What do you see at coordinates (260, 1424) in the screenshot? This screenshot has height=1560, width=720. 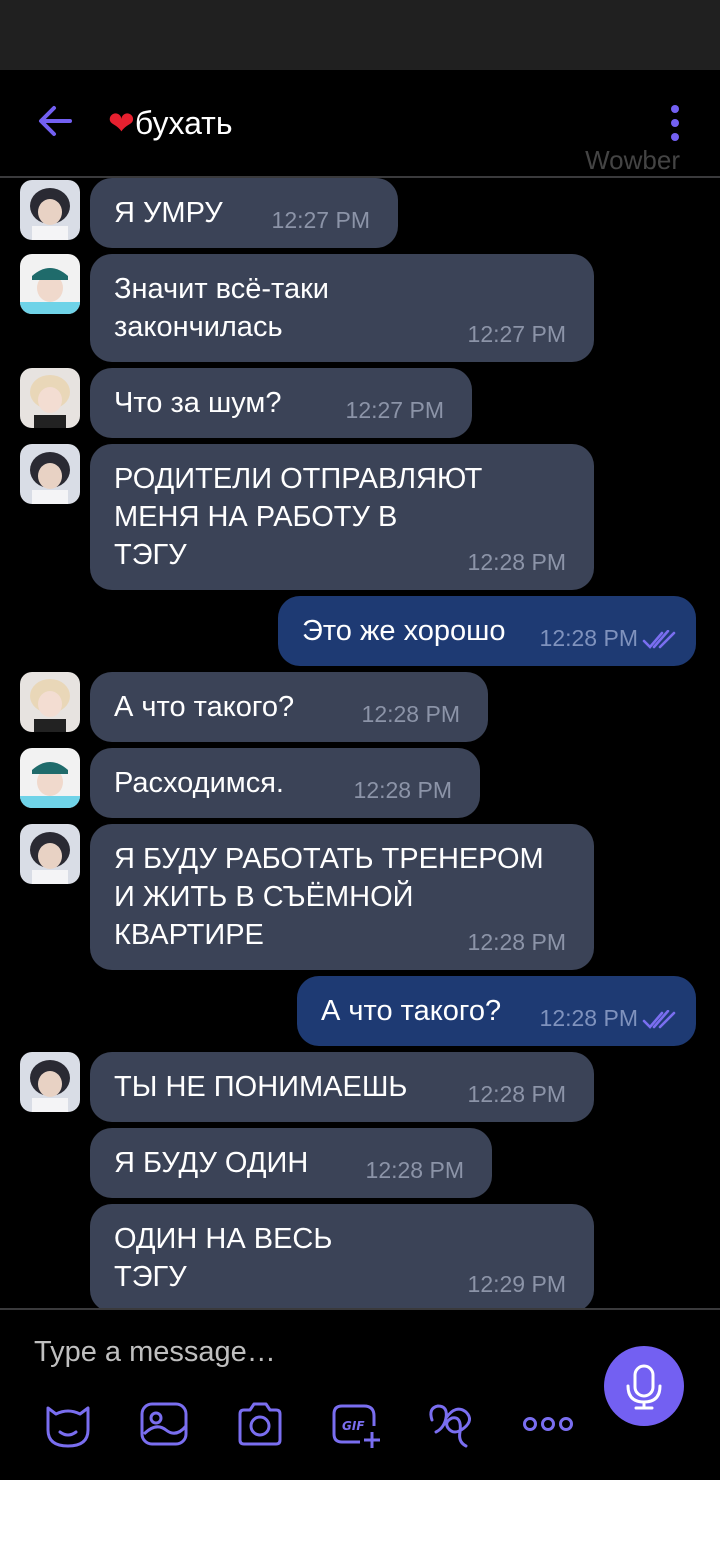 I see `camera-icon` at bounding box center [260, 1424].